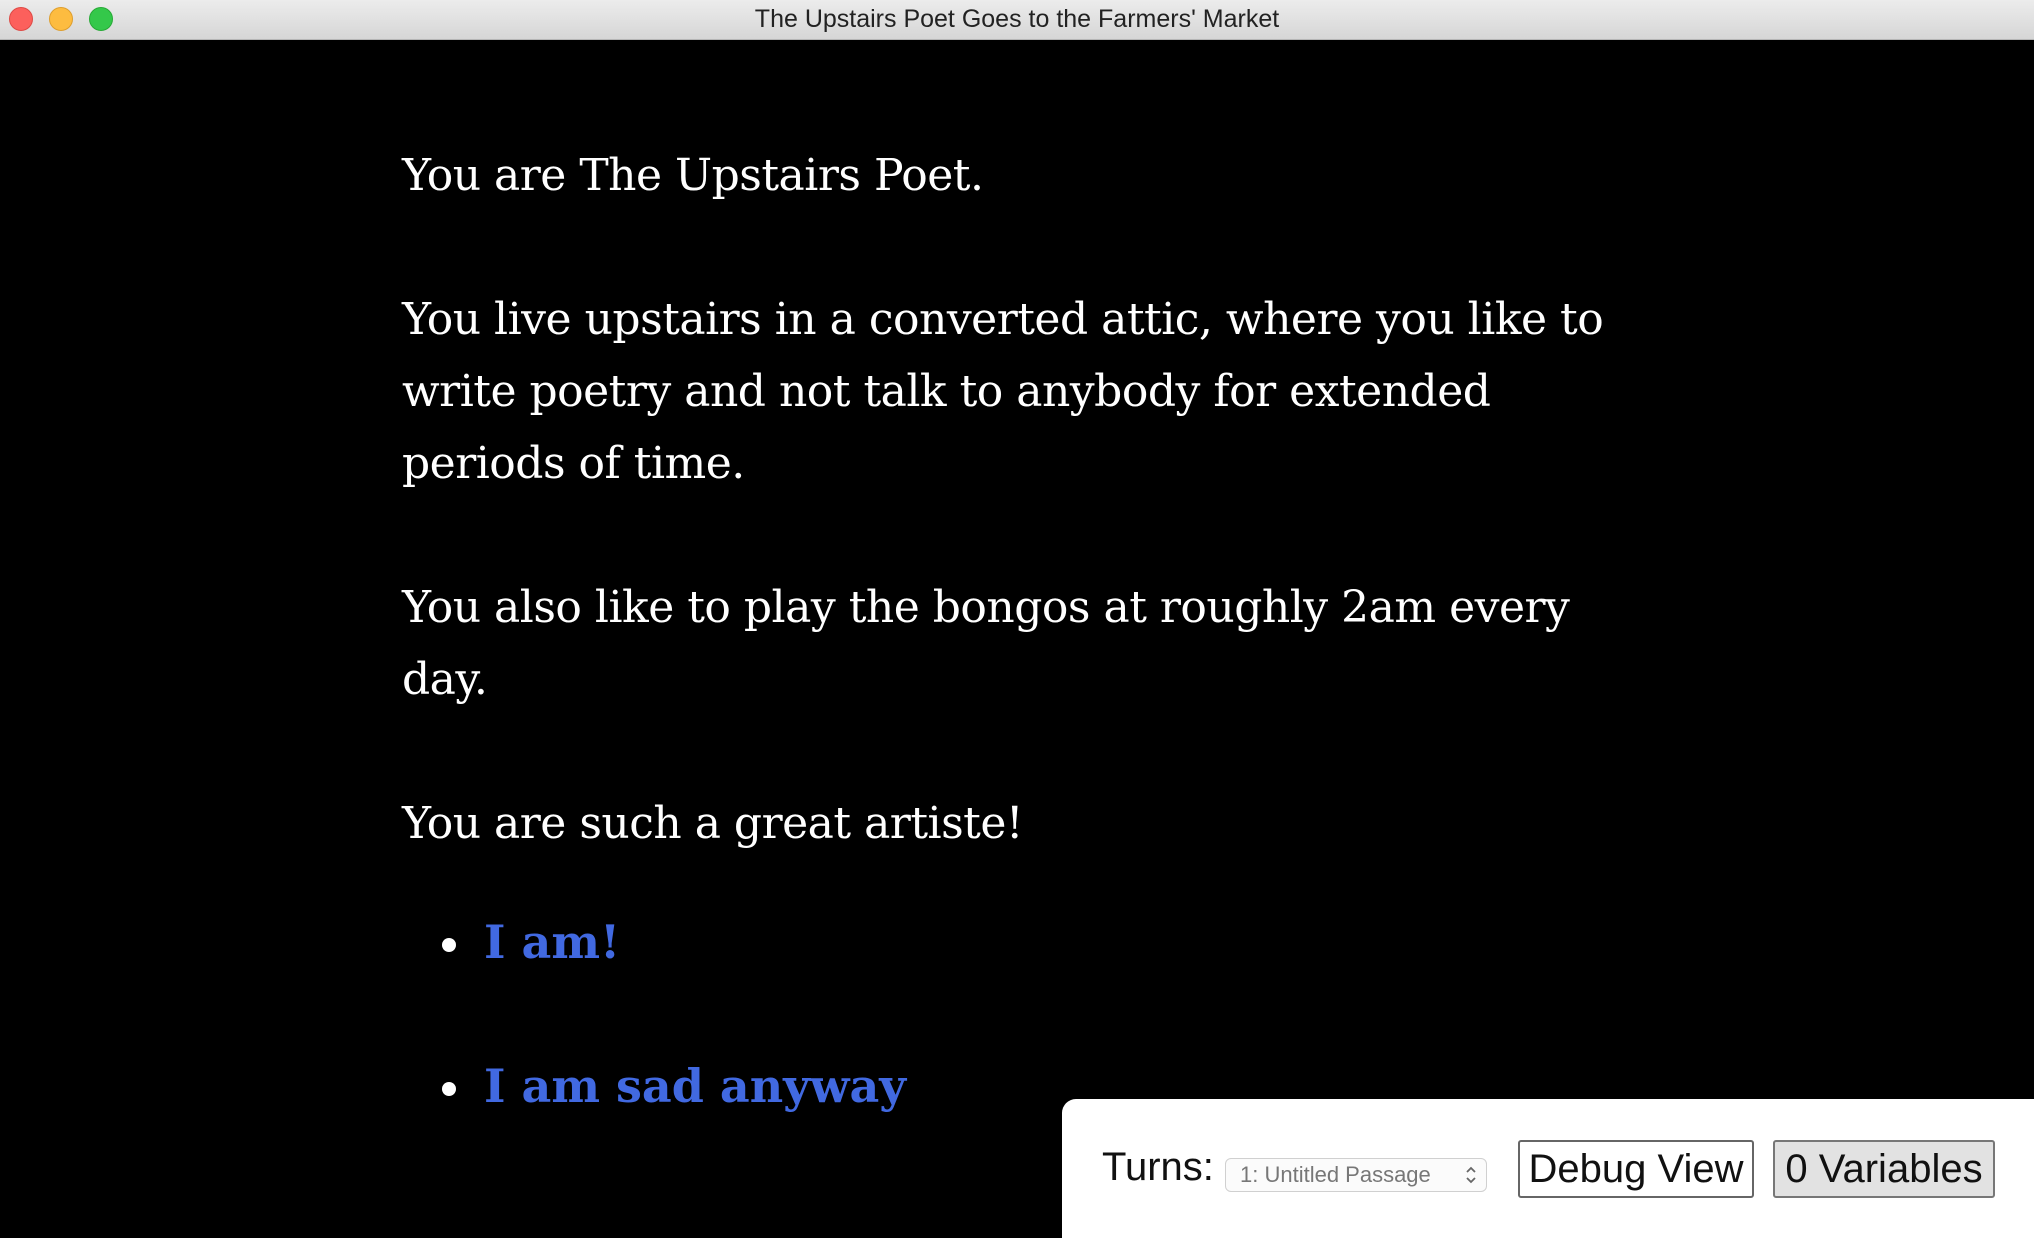  Describe the element at coordinates (1884, 1169) in the screenshot. I see `variables-button: 0 Variables` at that location.